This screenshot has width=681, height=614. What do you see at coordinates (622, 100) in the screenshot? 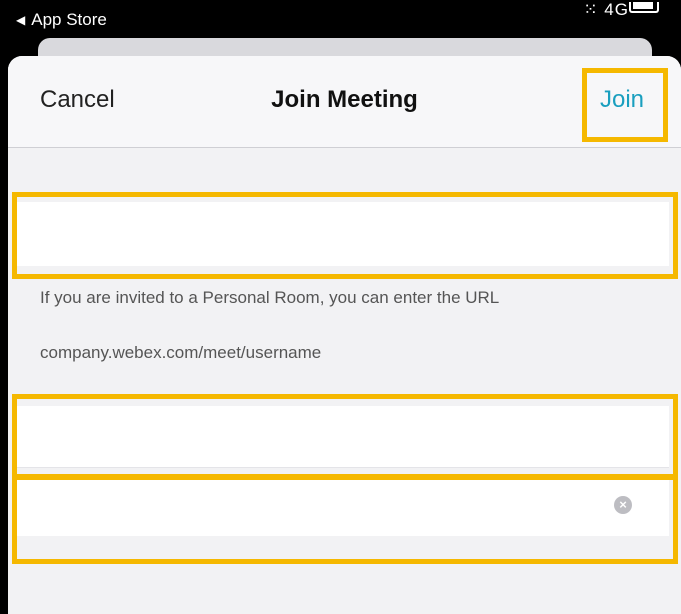
I see `join-button: Join` at bounding box center [622, 100].